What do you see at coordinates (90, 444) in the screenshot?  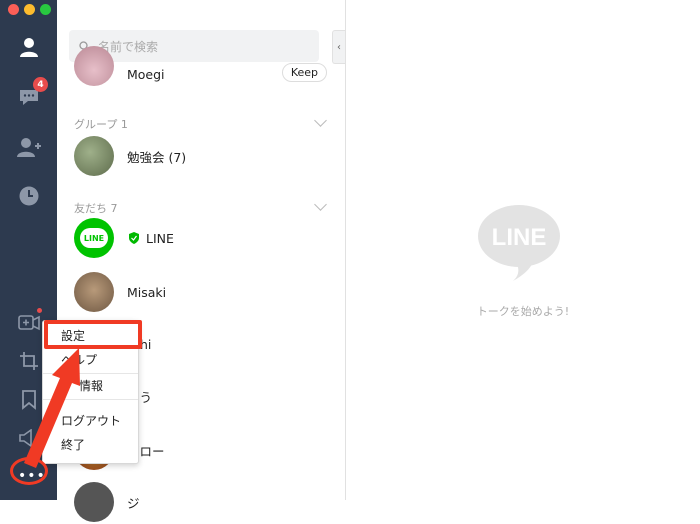 I see `quit-menu-item: 終了` at bounding box center [90, 444].